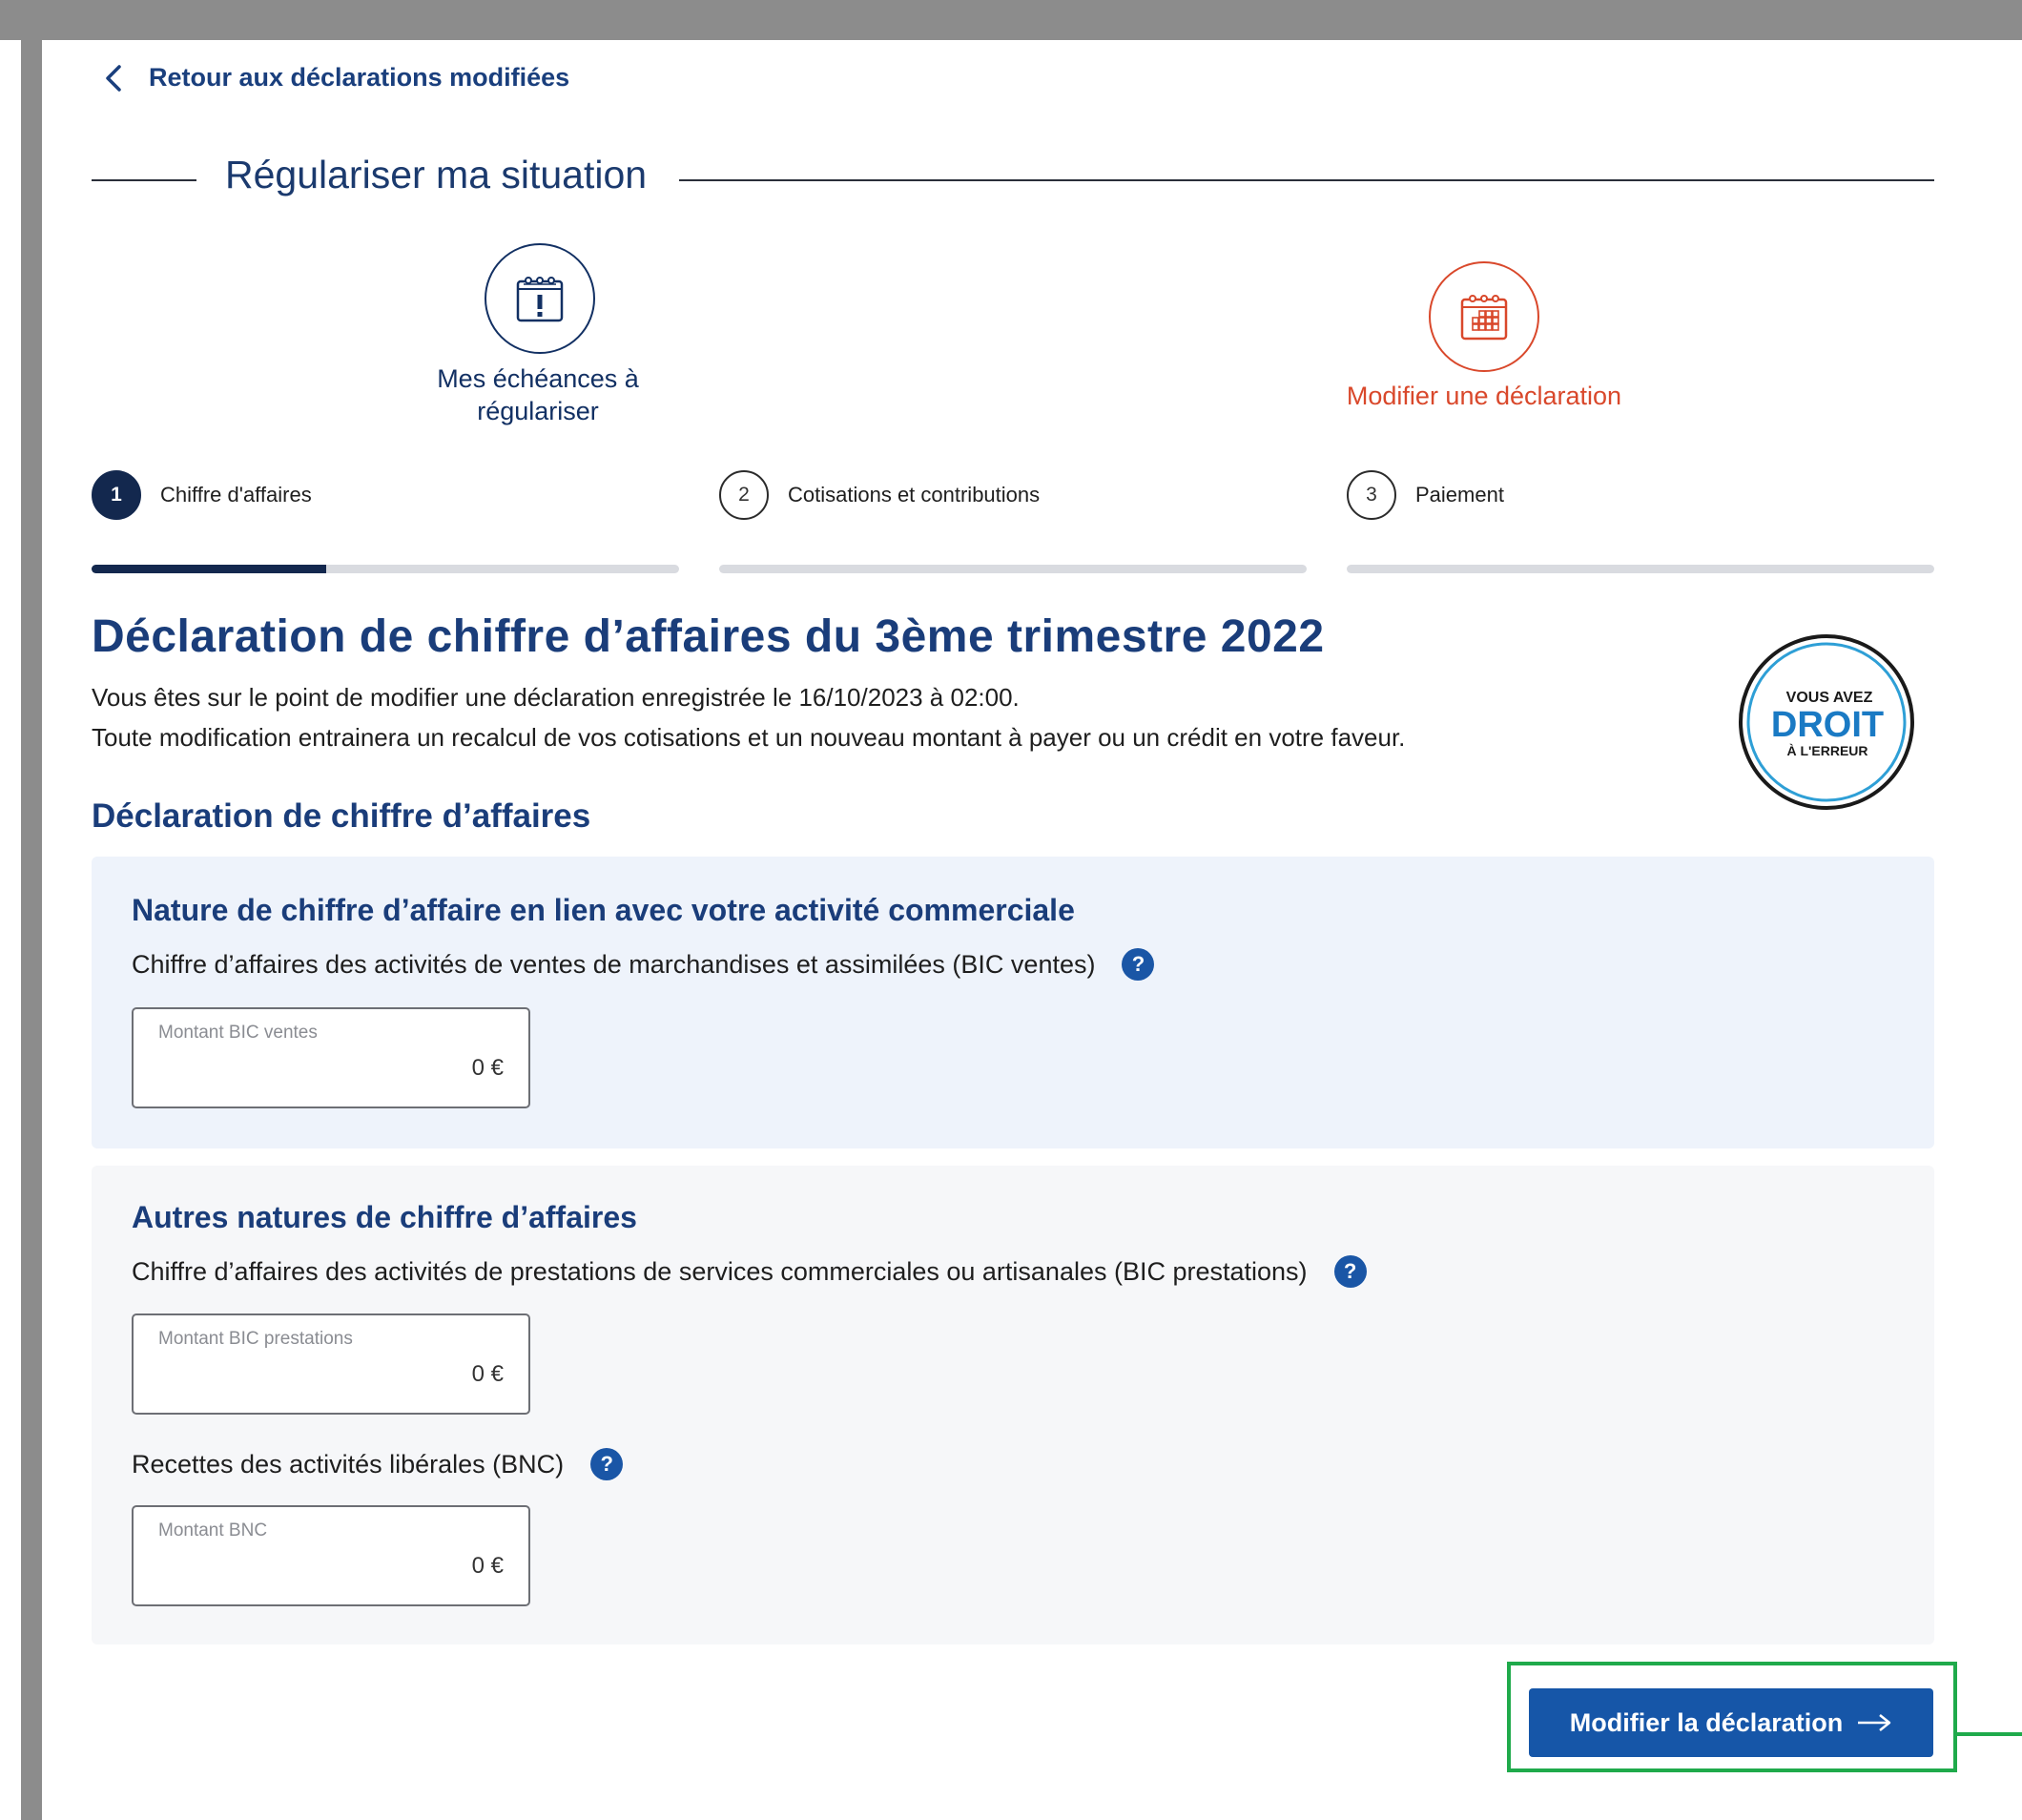 Image resolution: width=2022 pixels, height=1820 pixels. I want to click on highlight-connector-line, so click(1989, 1734).